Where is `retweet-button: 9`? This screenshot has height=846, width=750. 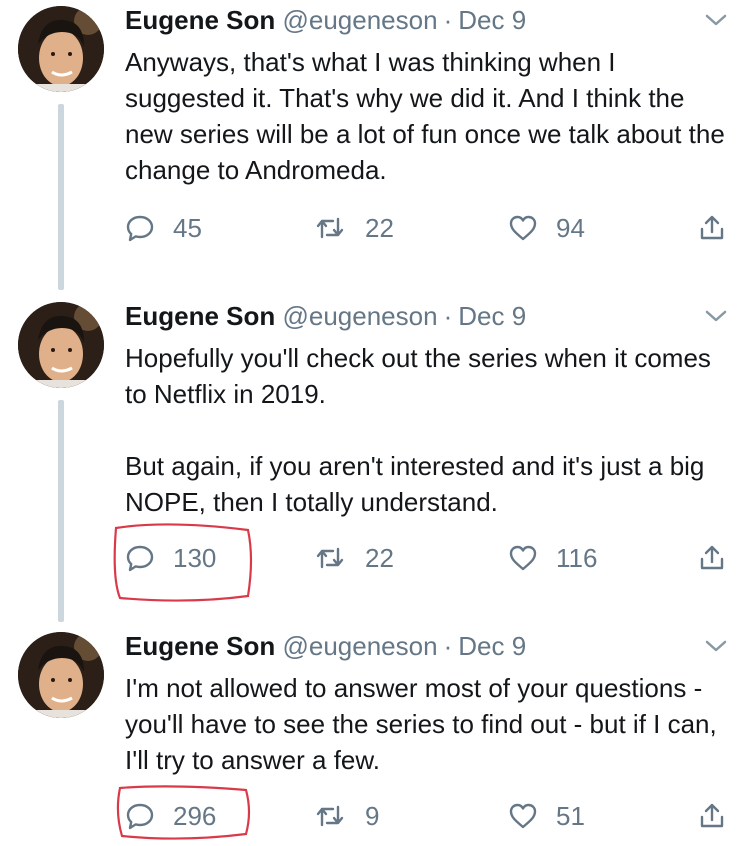
retweet-button: 9 is located at coordinates (346, 816).